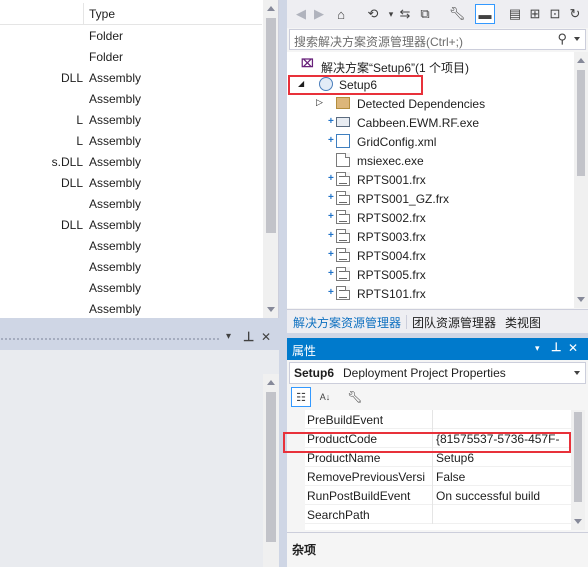  What do you see at coordinates (430, 84) in the screenshot?
I see `tree-row-project: ◢ Setup6` at bounding box center [430, 84].